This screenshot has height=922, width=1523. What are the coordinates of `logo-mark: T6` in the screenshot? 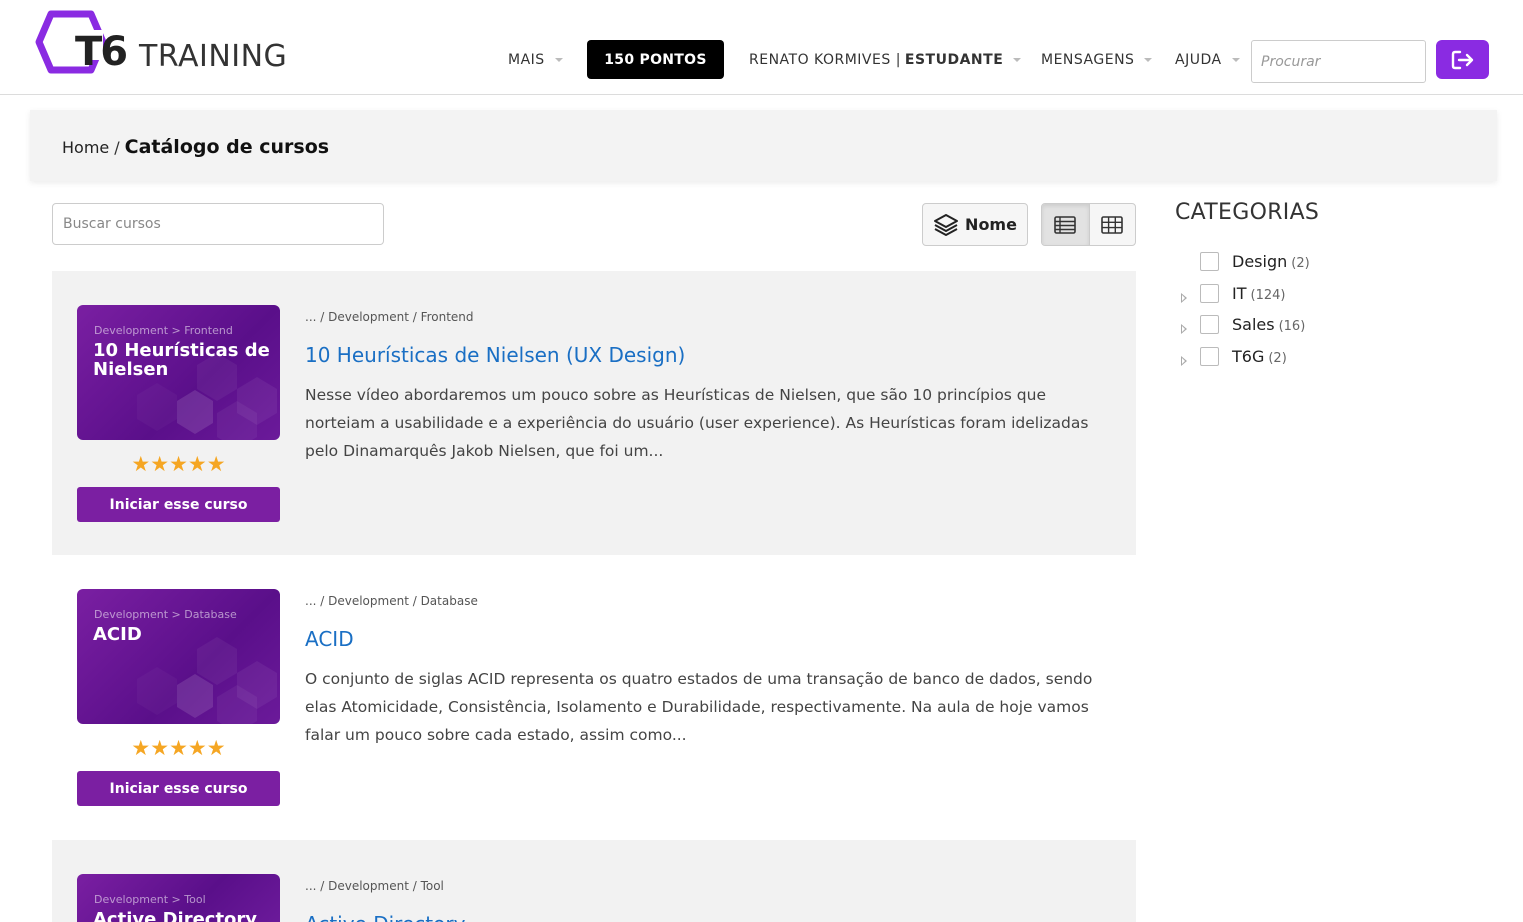 It's located at (101, 52).